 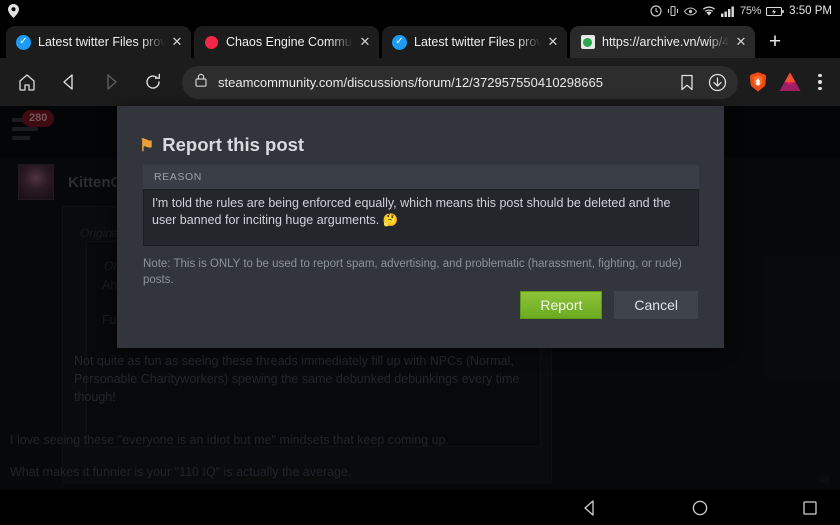 What do you see at coordinates (700, 508) in the screenshot?
I see `nav-home-icon` at bounding box center [700, 508].